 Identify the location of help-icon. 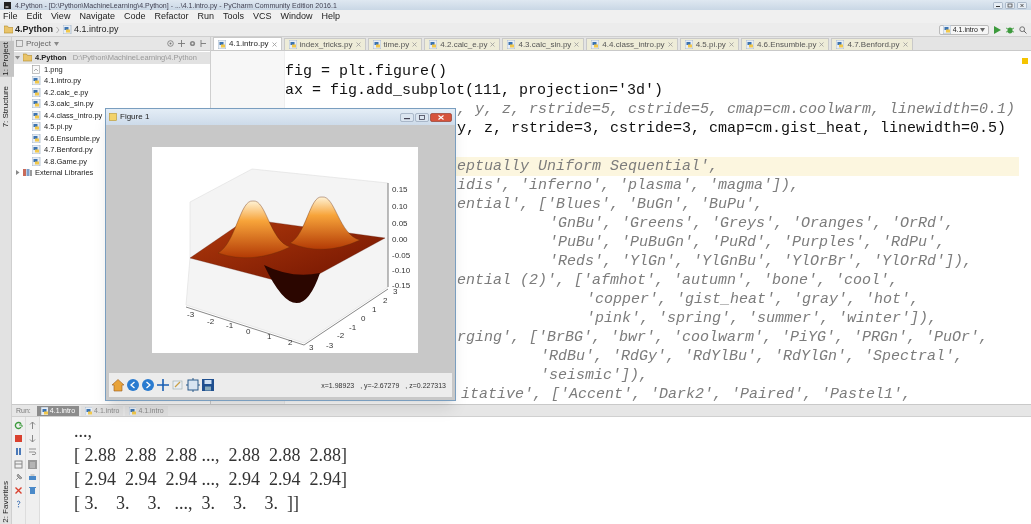
(18, 503).